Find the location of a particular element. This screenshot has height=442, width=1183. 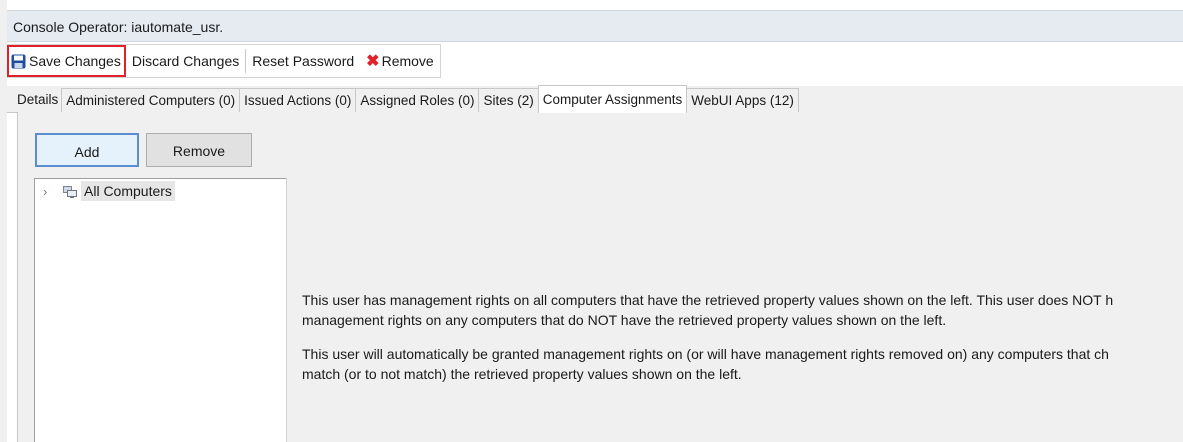

tab-assigned-roles: Assigned Roles (0) is located at coordinates (417, 100).